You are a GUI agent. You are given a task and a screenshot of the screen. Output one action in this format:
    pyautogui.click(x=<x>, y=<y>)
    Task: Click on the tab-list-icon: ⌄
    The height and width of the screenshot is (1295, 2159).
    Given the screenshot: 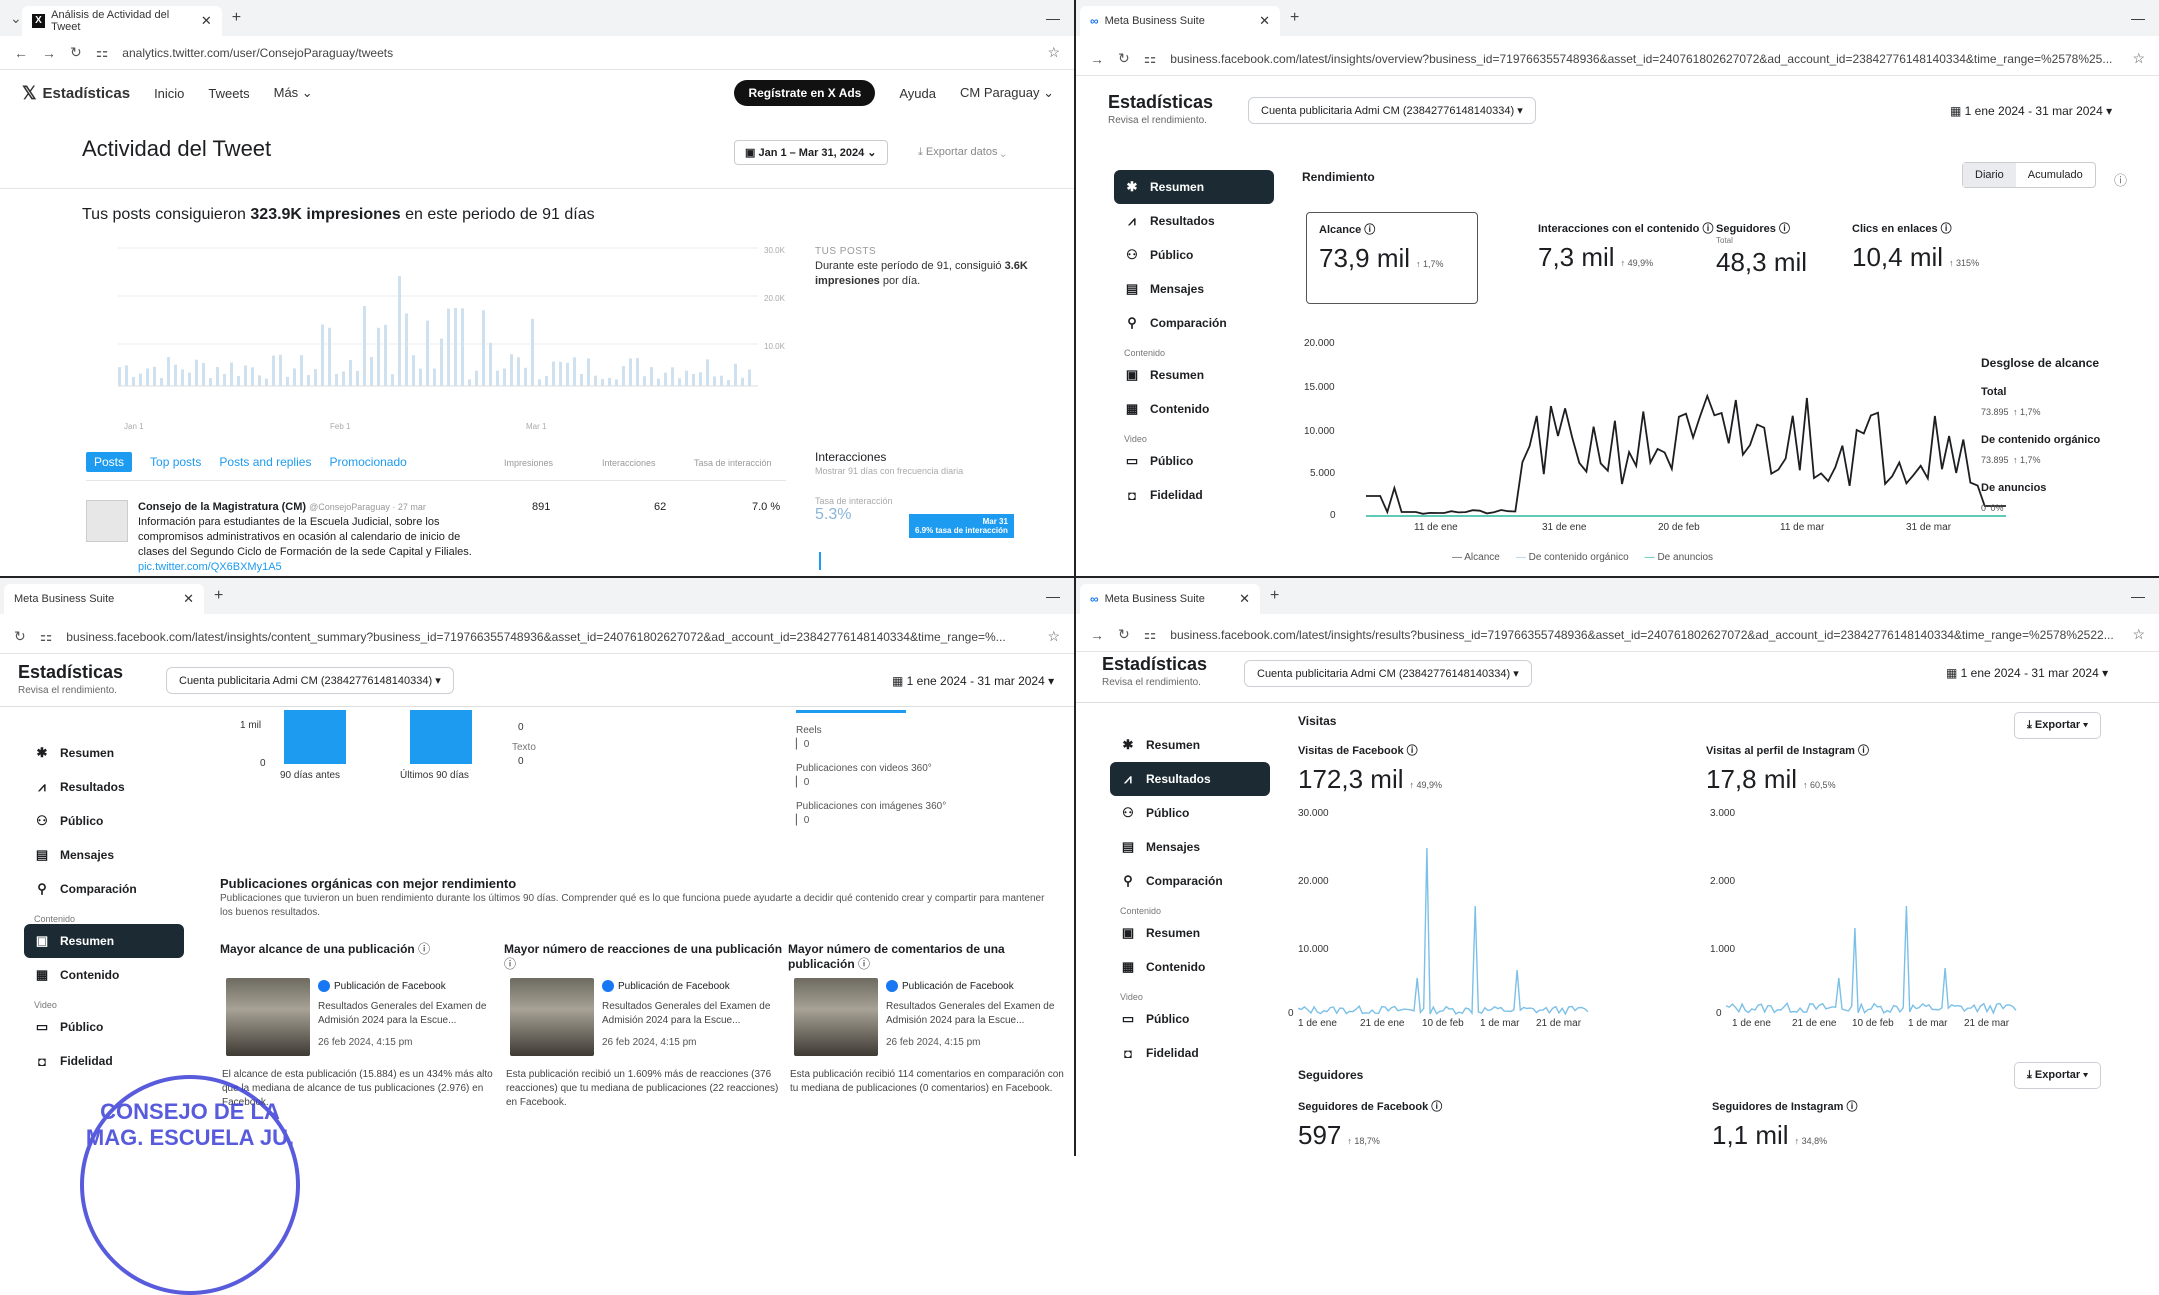 What is the action you would take?
    pyautogui.click(x=16, y=18)
    